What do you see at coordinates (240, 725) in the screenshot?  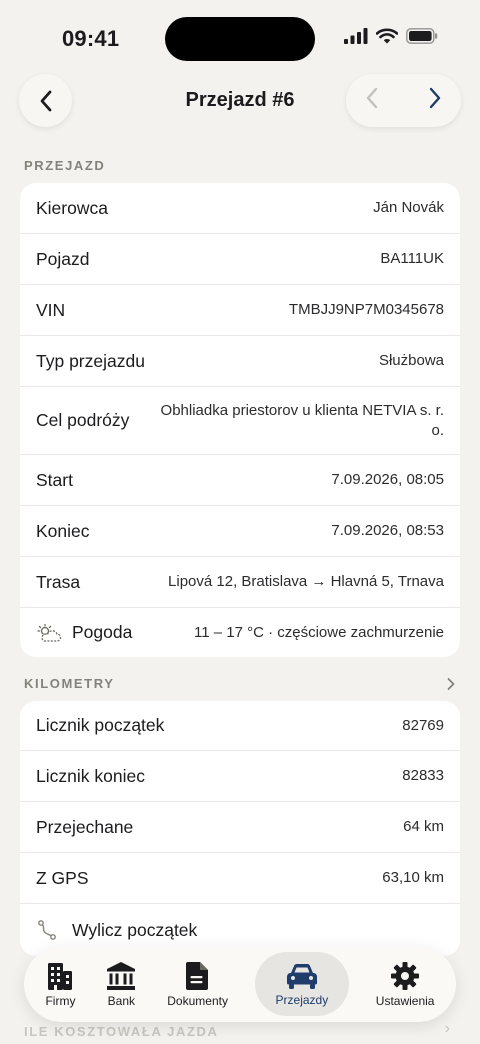 I see `row-odometer-start: Licznik początek 82769` at bounding box center [240, 725].